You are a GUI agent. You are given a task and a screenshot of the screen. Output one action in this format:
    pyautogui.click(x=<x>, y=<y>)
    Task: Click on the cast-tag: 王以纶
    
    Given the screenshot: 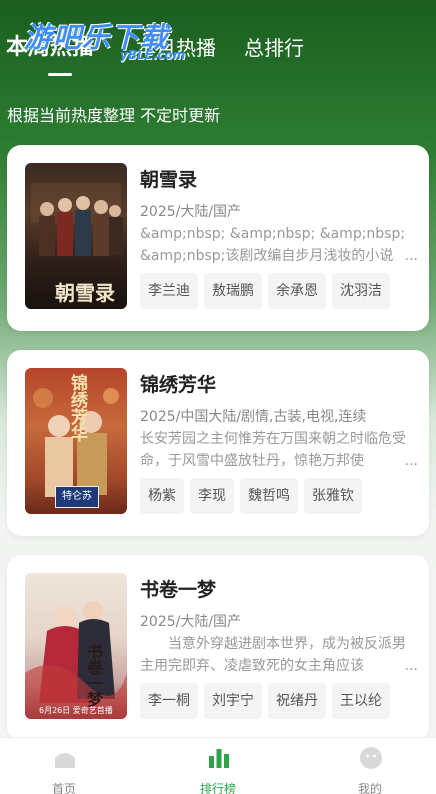 What is the action you would take?
    pyautogui.click(x=361, y=701)
    